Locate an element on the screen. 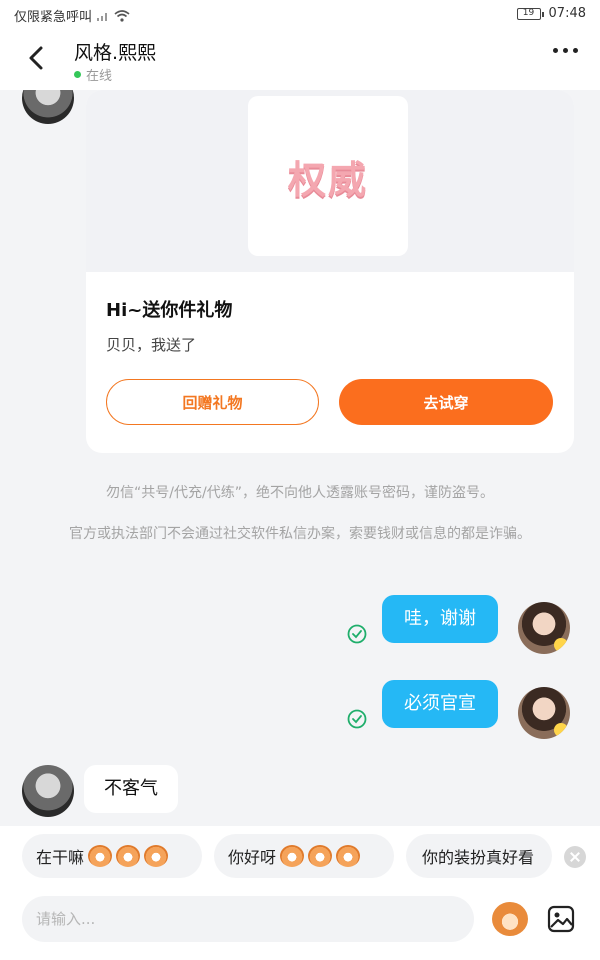 The image size is (600, 960). security-notice: 勿信“共号/代充/代练”，绝不向他人透露账号密码，谨防盗号。 is located at coordinates (300, 493).